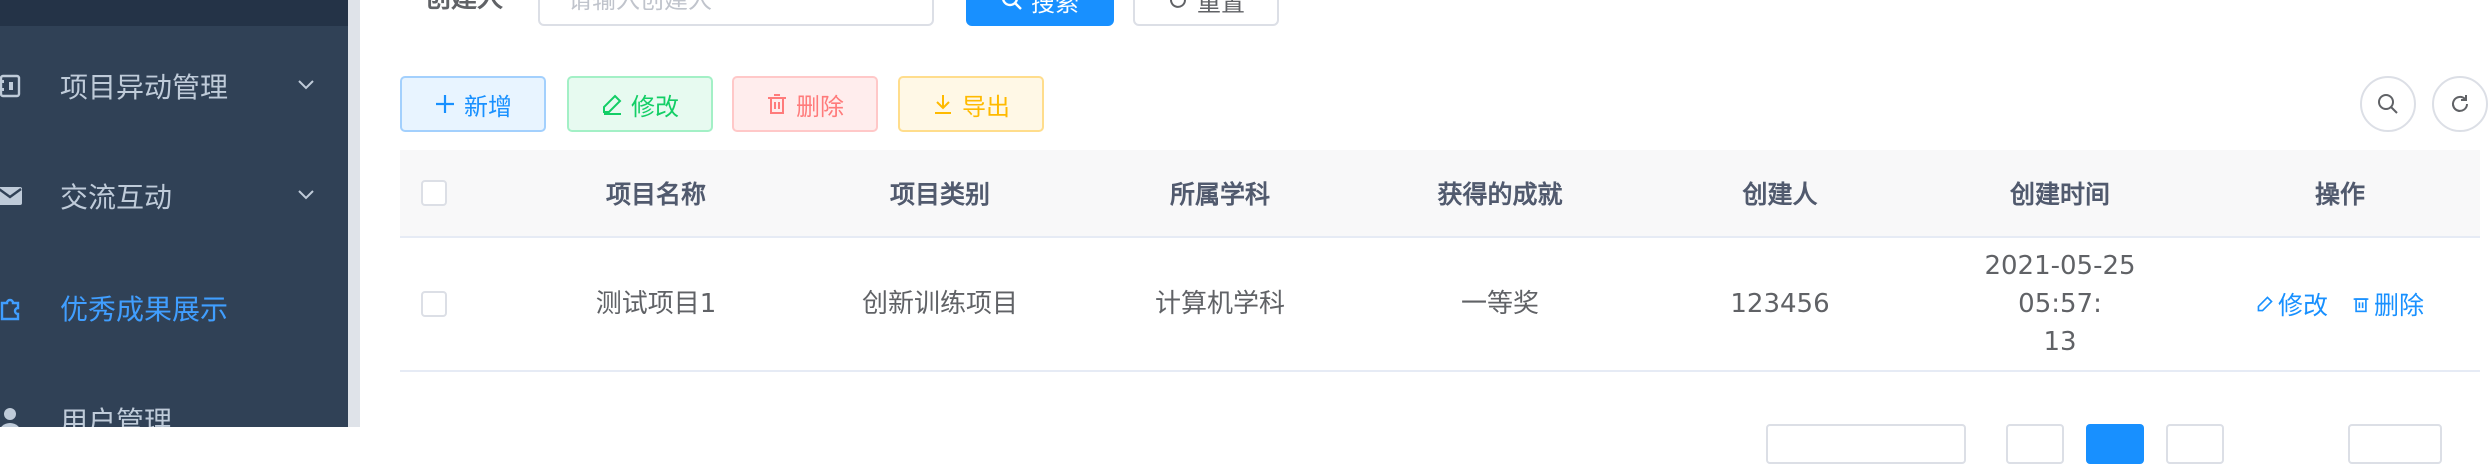 This screenshot has width=2492, height=464. Describe the element at coordinates (1499, 304) in the screenshot. I see `cell-achievement: 一等奖` at that location.